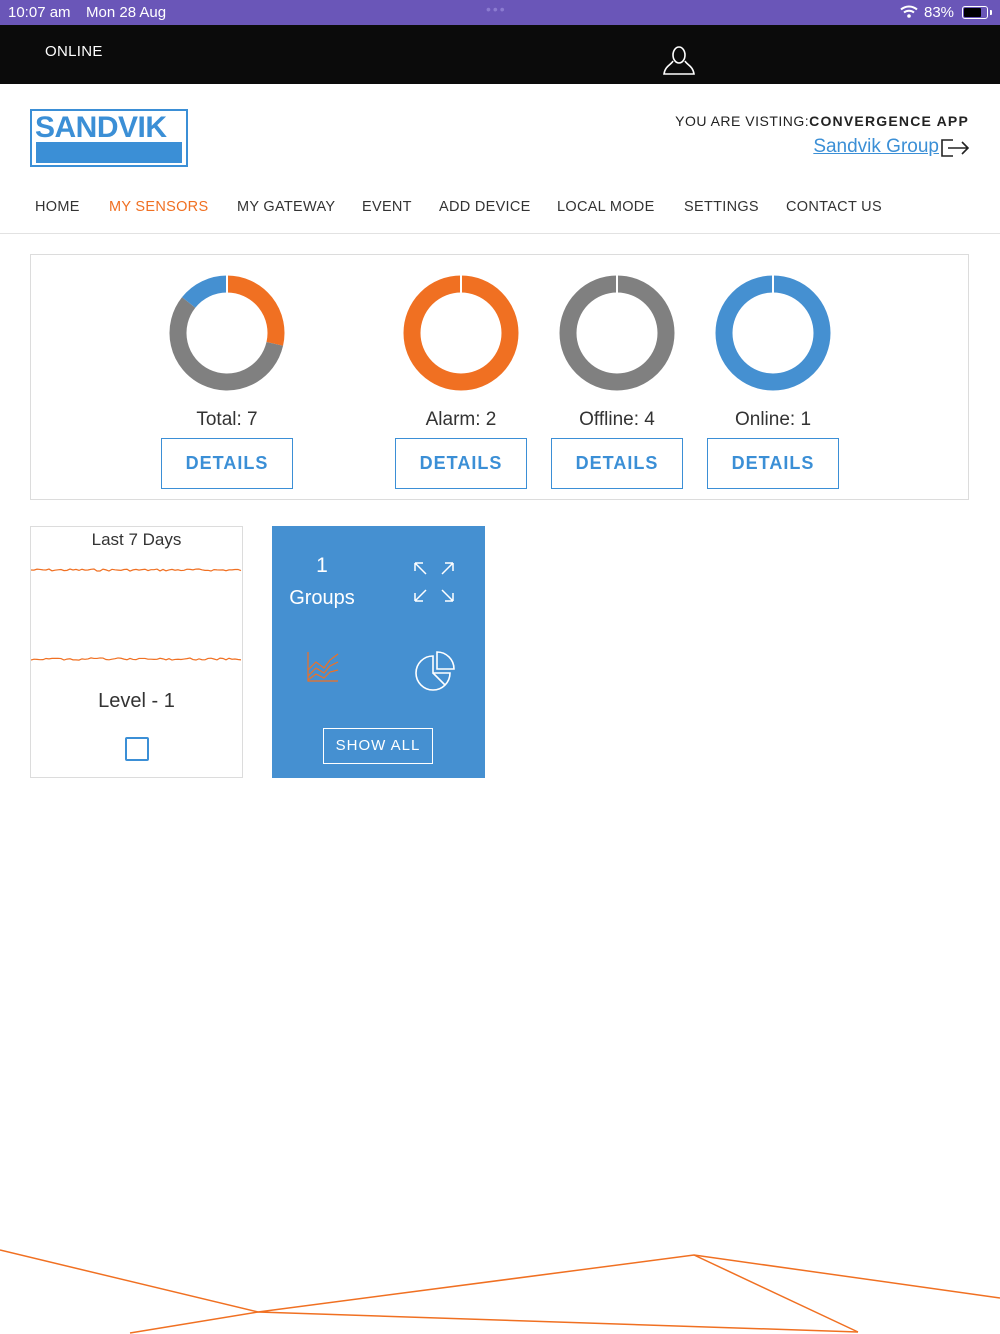 The width and height of the screenshot is (1000, 1334). I want to click on level-label: Level - 1, so click(136, 701).